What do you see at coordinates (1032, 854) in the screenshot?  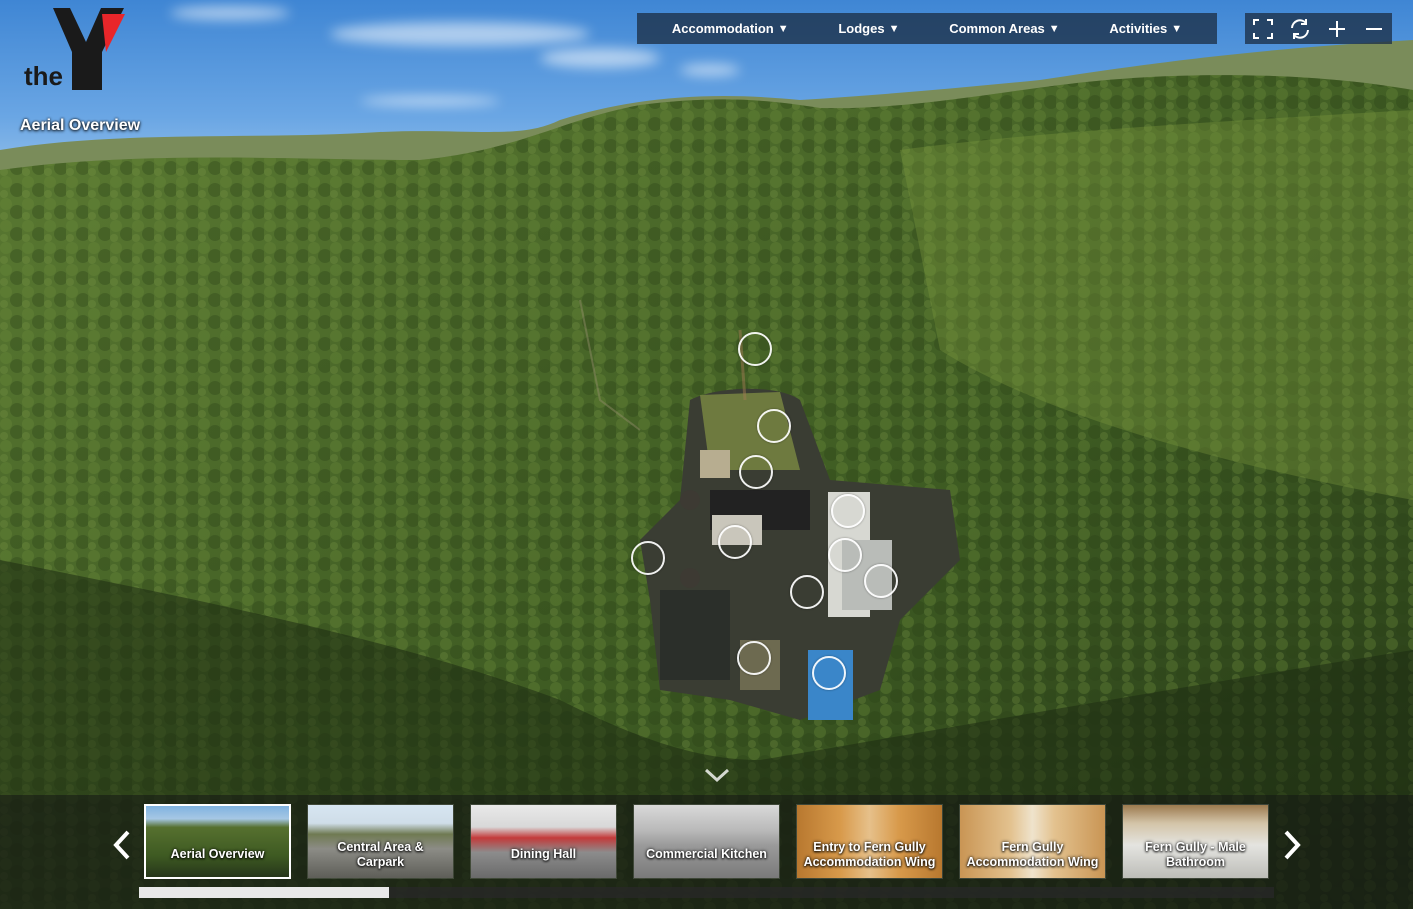 I see `thumbnail-label: Fern Gully Accommodation Wing` at bounding box center [1032, 854].